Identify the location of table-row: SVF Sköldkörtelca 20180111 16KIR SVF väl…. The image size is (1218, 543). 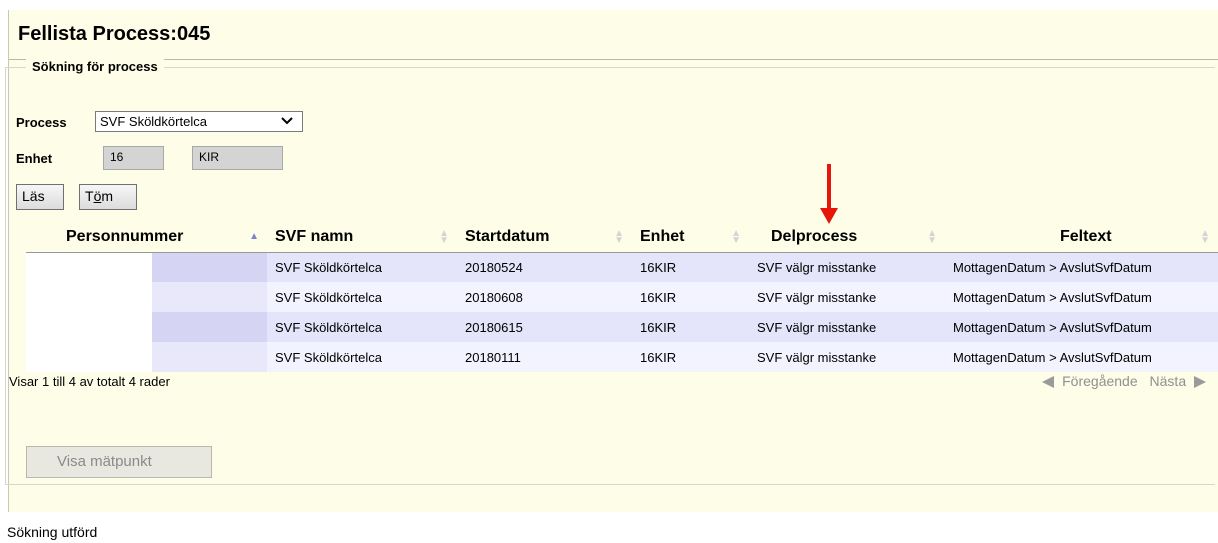
(622, 357).